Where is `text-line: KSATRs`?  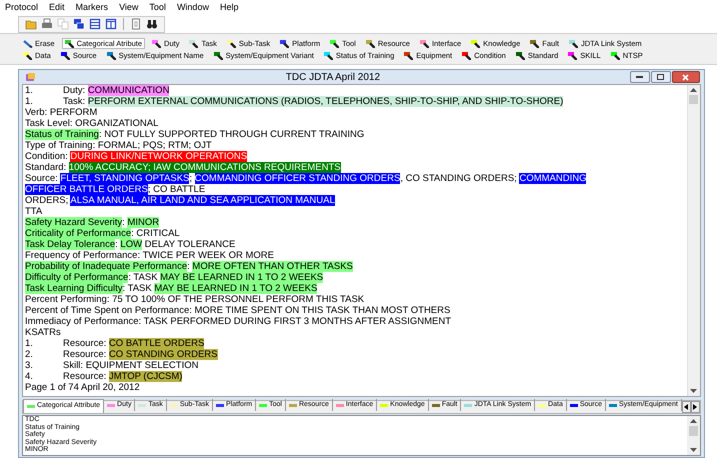
text-line: KSATRs is located at coordinates (43, 332).